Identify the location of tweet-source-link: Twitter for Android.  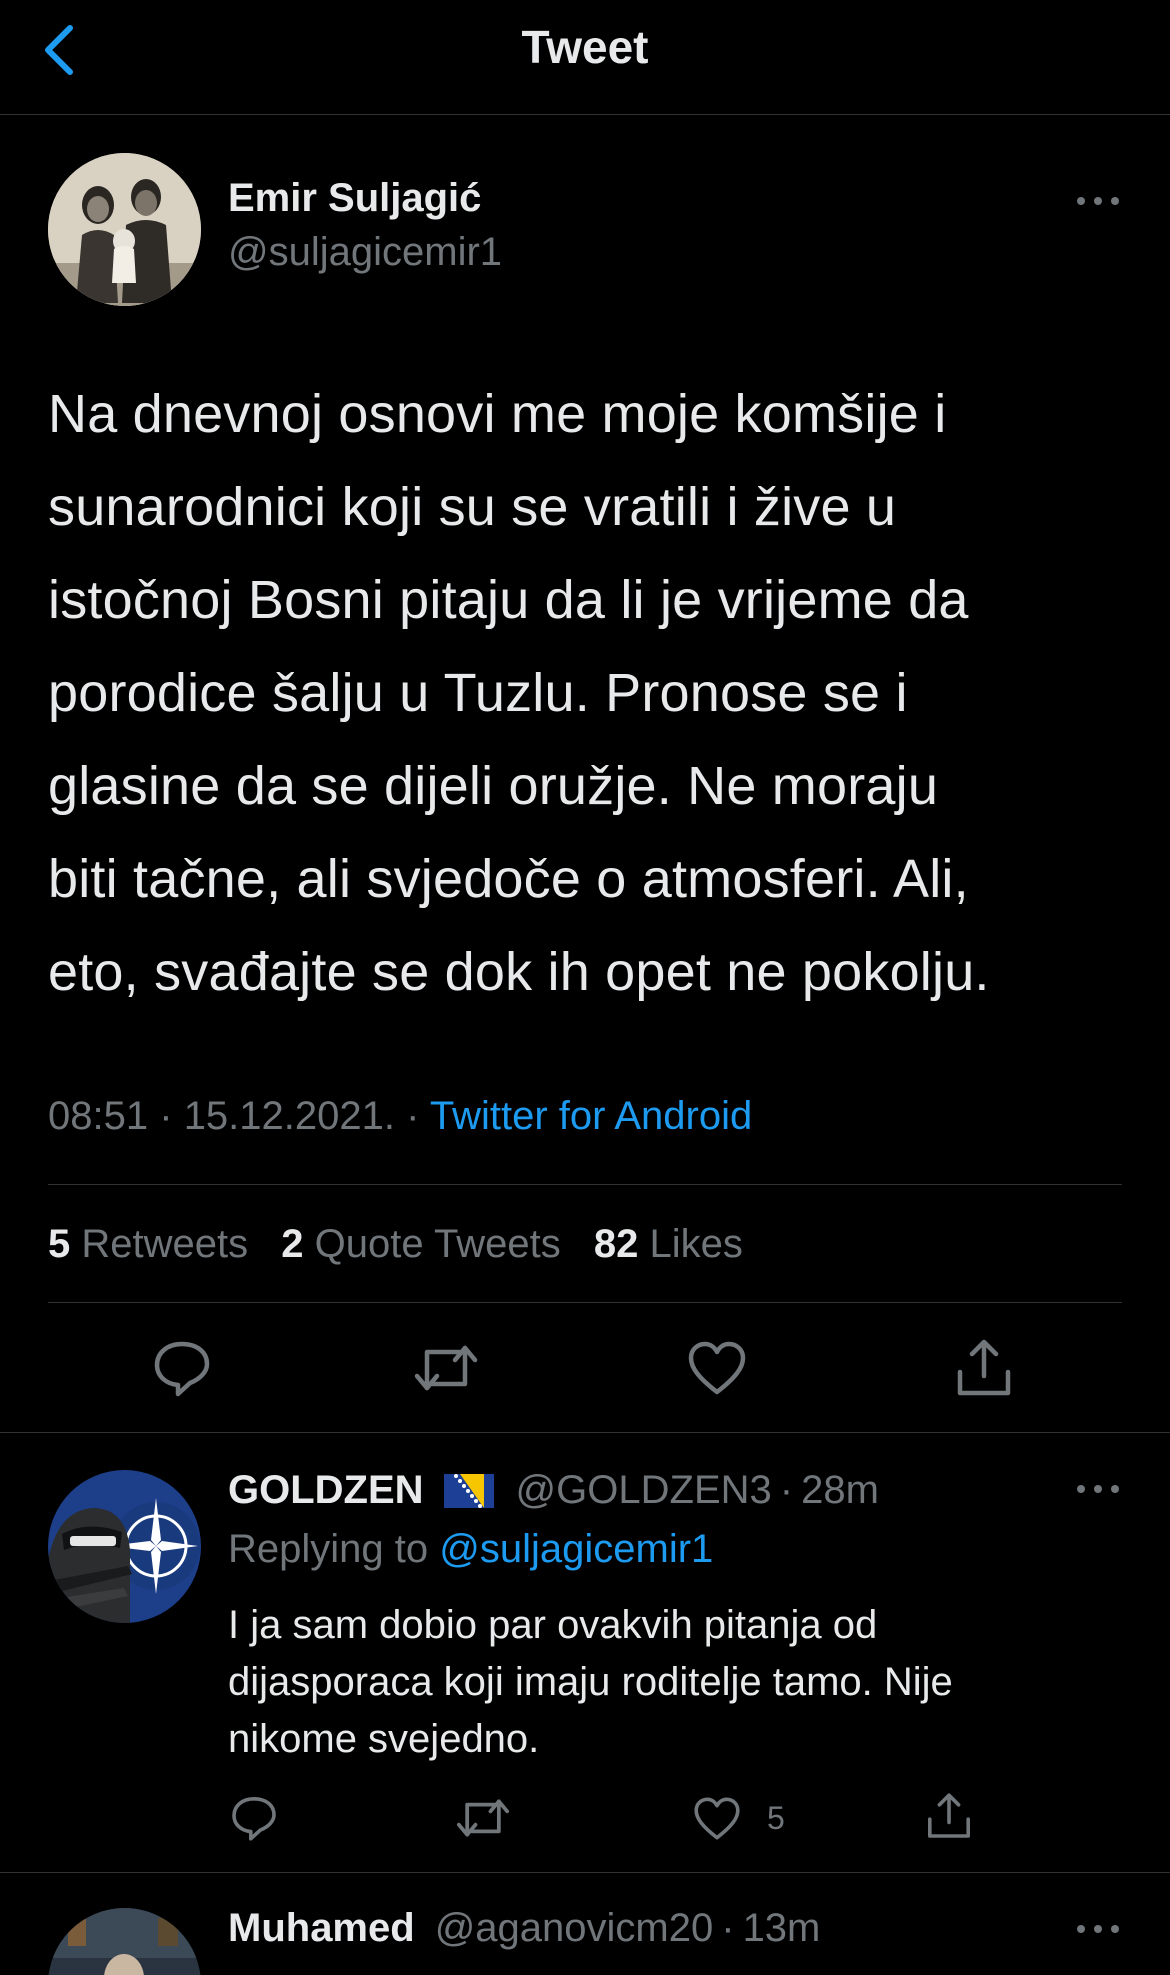
(591, 1116).